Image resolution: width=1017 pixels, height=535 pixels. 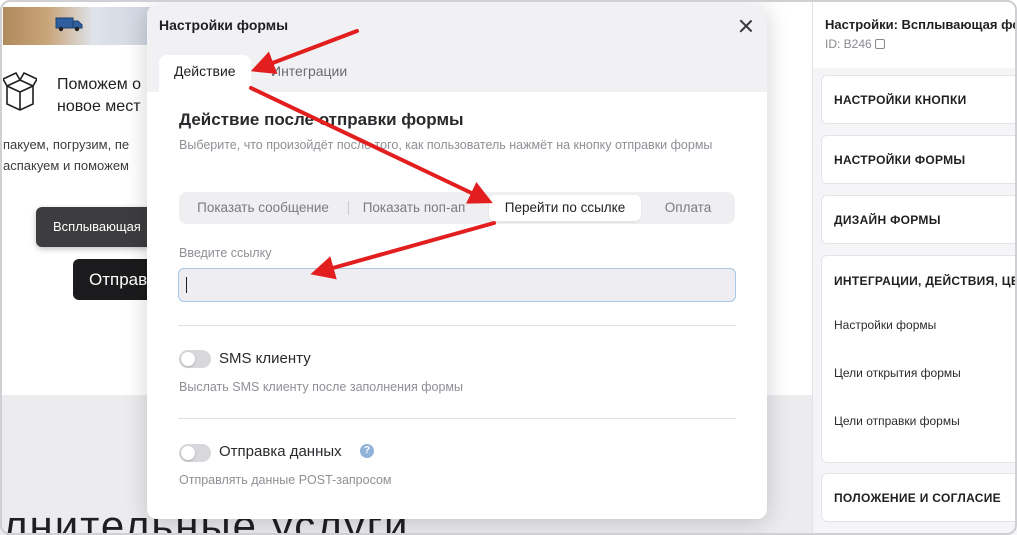 What do you see at coordinates (225, 253) in the screenshot?
I see `link-field-label: Введите ссылку` at bounding box center [225, 253].